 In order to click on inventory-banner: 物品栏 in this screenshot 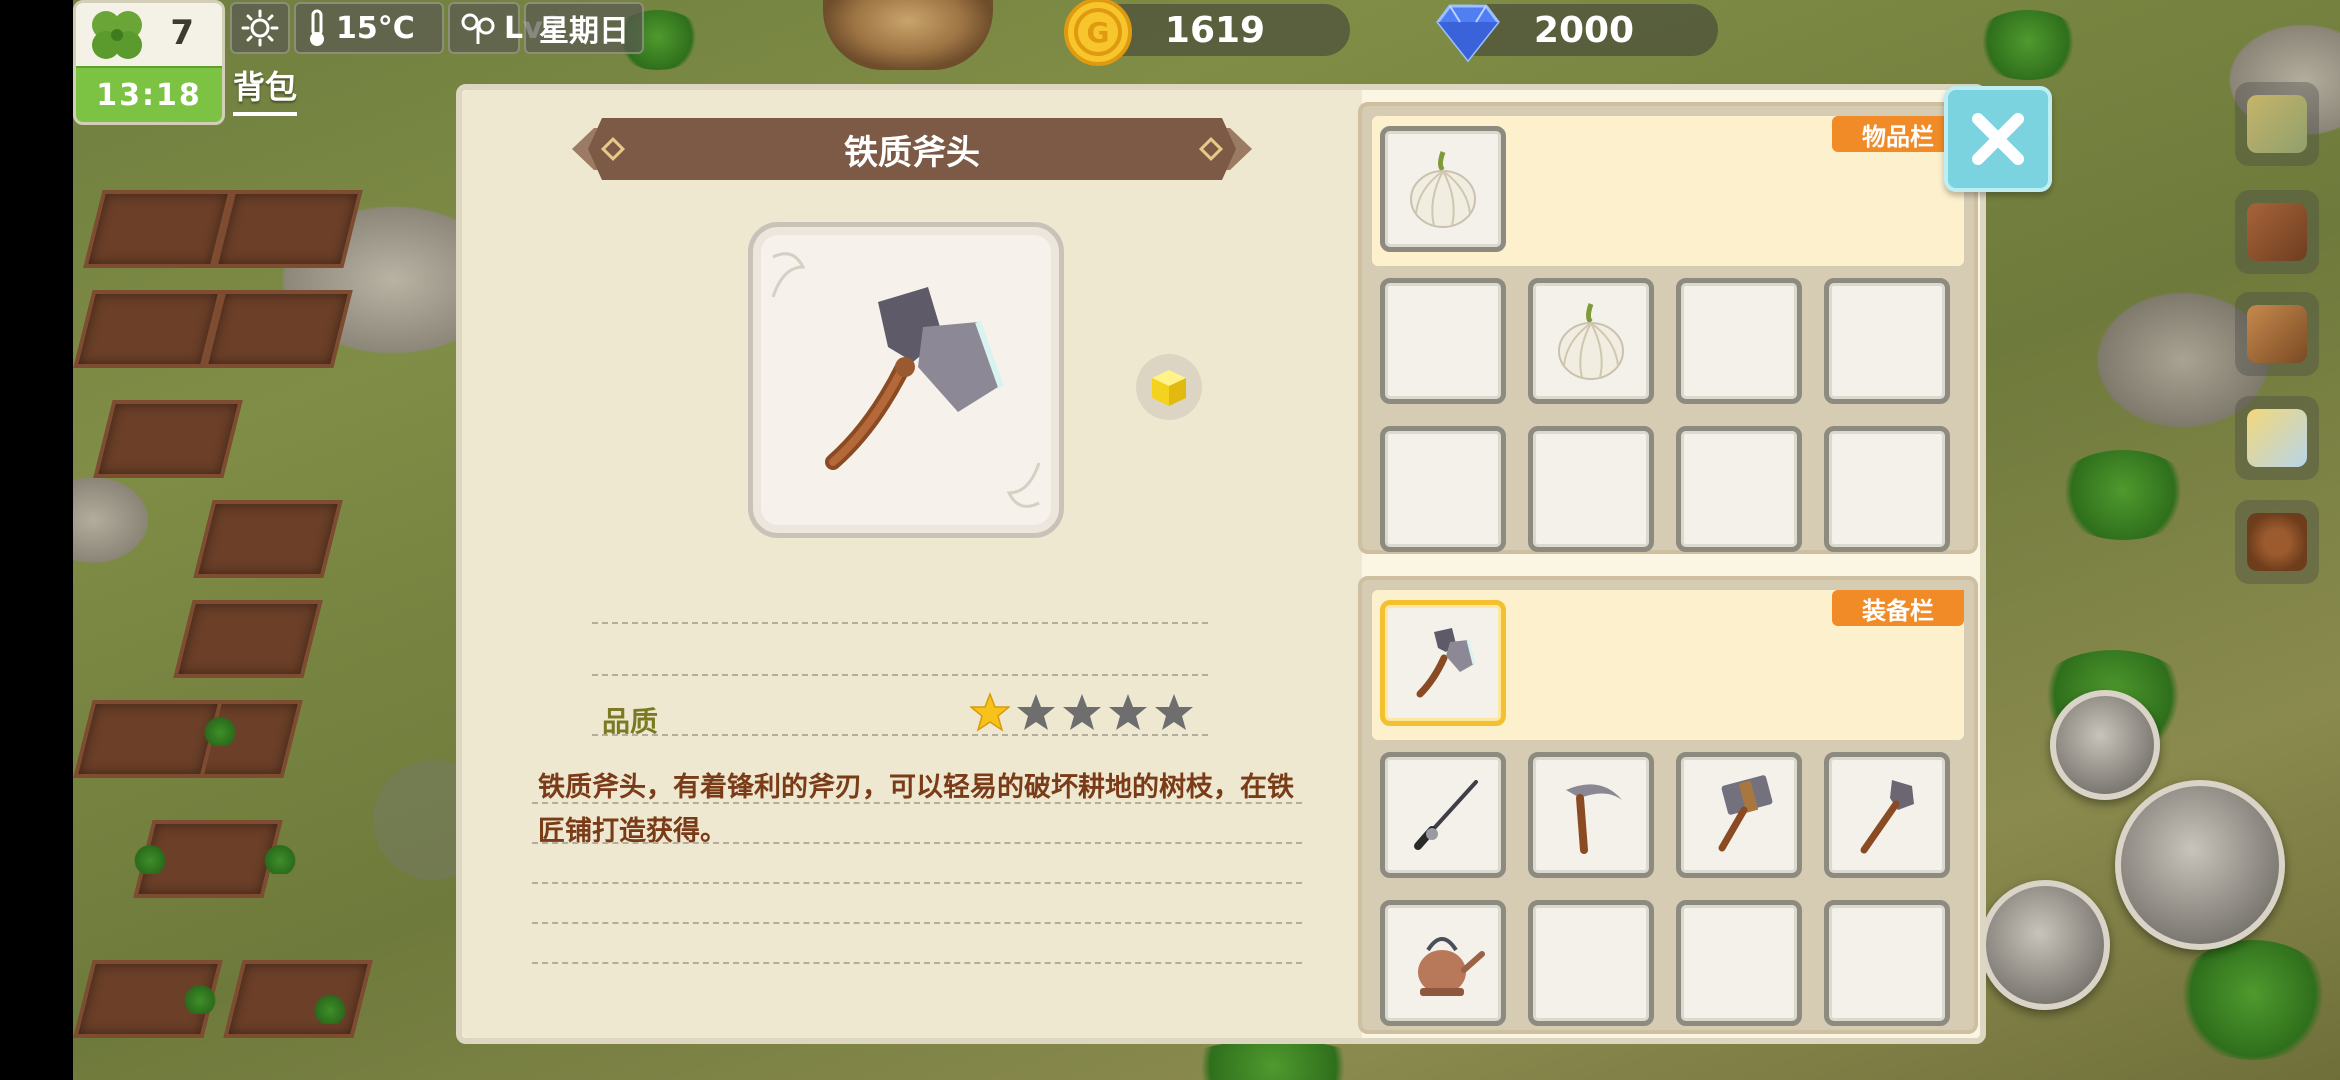, I will do `click(1668, 191)`.